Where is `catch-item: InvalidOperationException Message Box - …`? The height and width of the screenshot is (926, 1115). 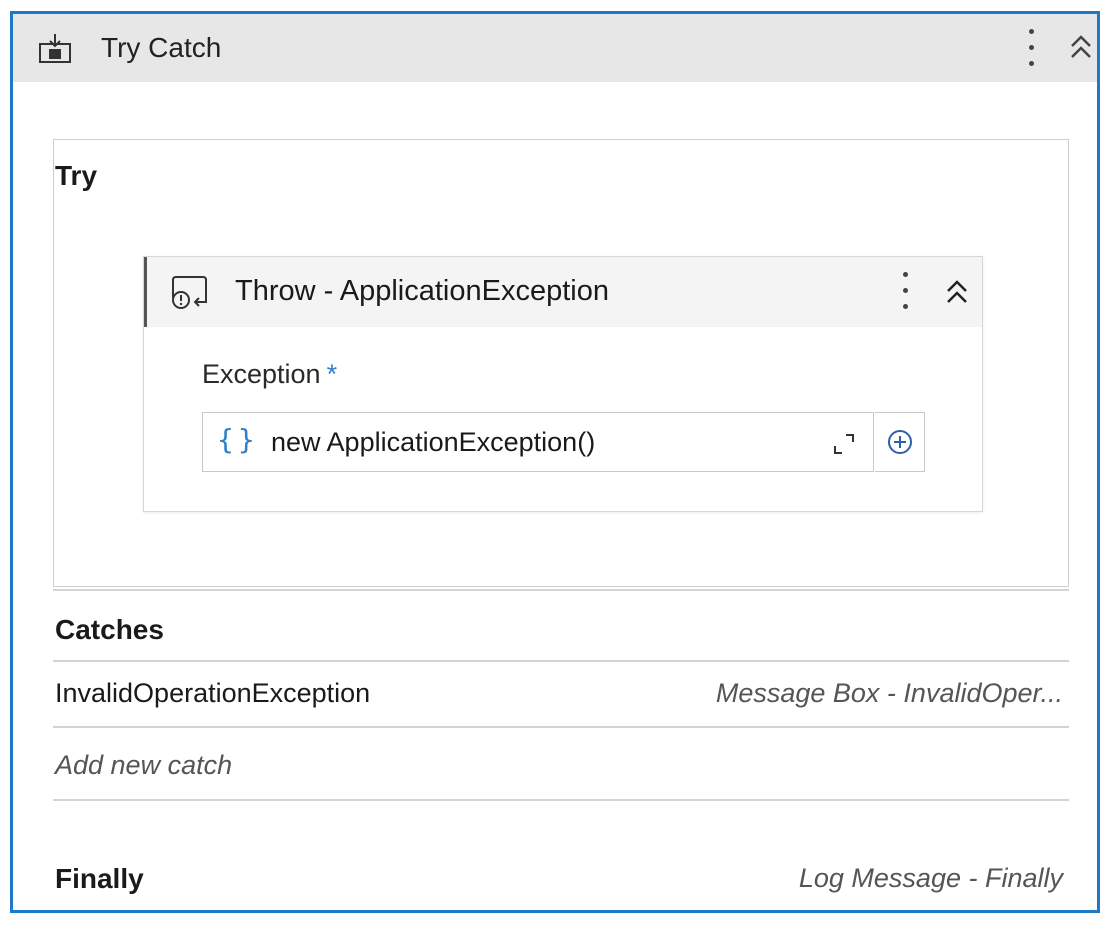
catch-item: InvalidOperationException Message Box - … is located at coordinates (561, 694).